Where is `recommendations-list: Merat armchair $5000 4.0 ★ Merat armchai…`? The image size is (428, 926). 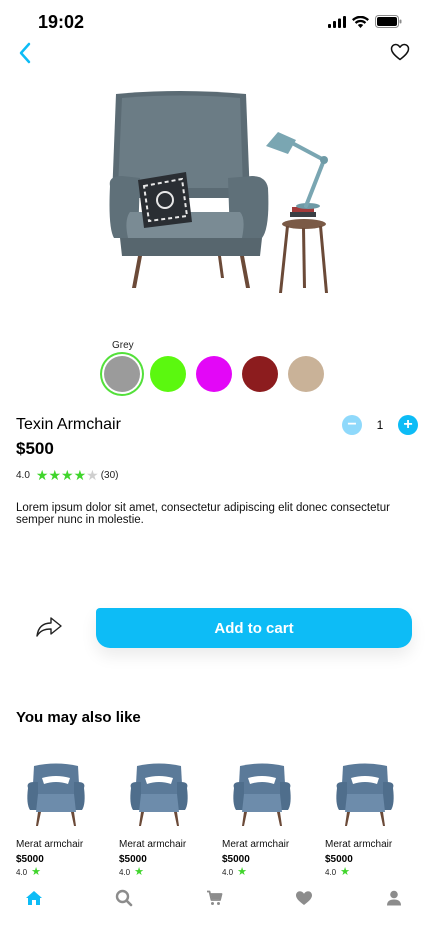 recommendations-list: Merat armchair $5000 4.0 ★ Merat armchai… is located at coordinates (222, 819).